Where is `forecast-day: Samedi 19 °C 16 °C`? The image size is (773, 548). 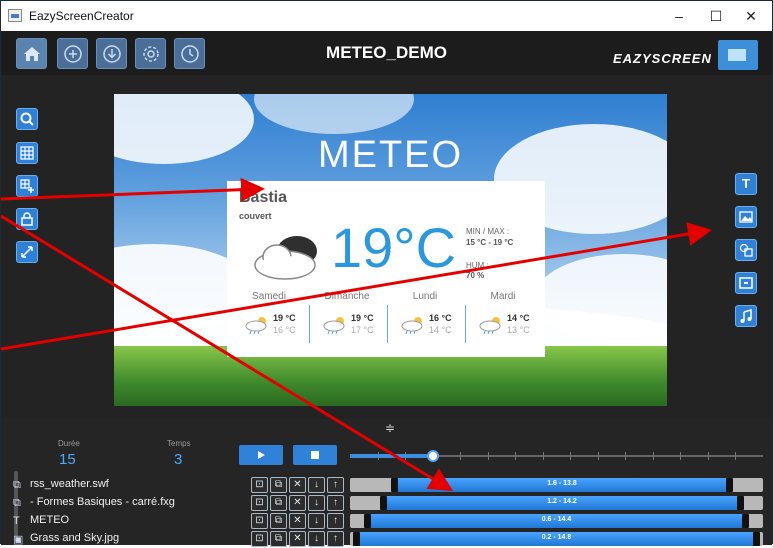
forecast-day: Samedi 19 °C 16 °C is located at coordinates (269, 321).